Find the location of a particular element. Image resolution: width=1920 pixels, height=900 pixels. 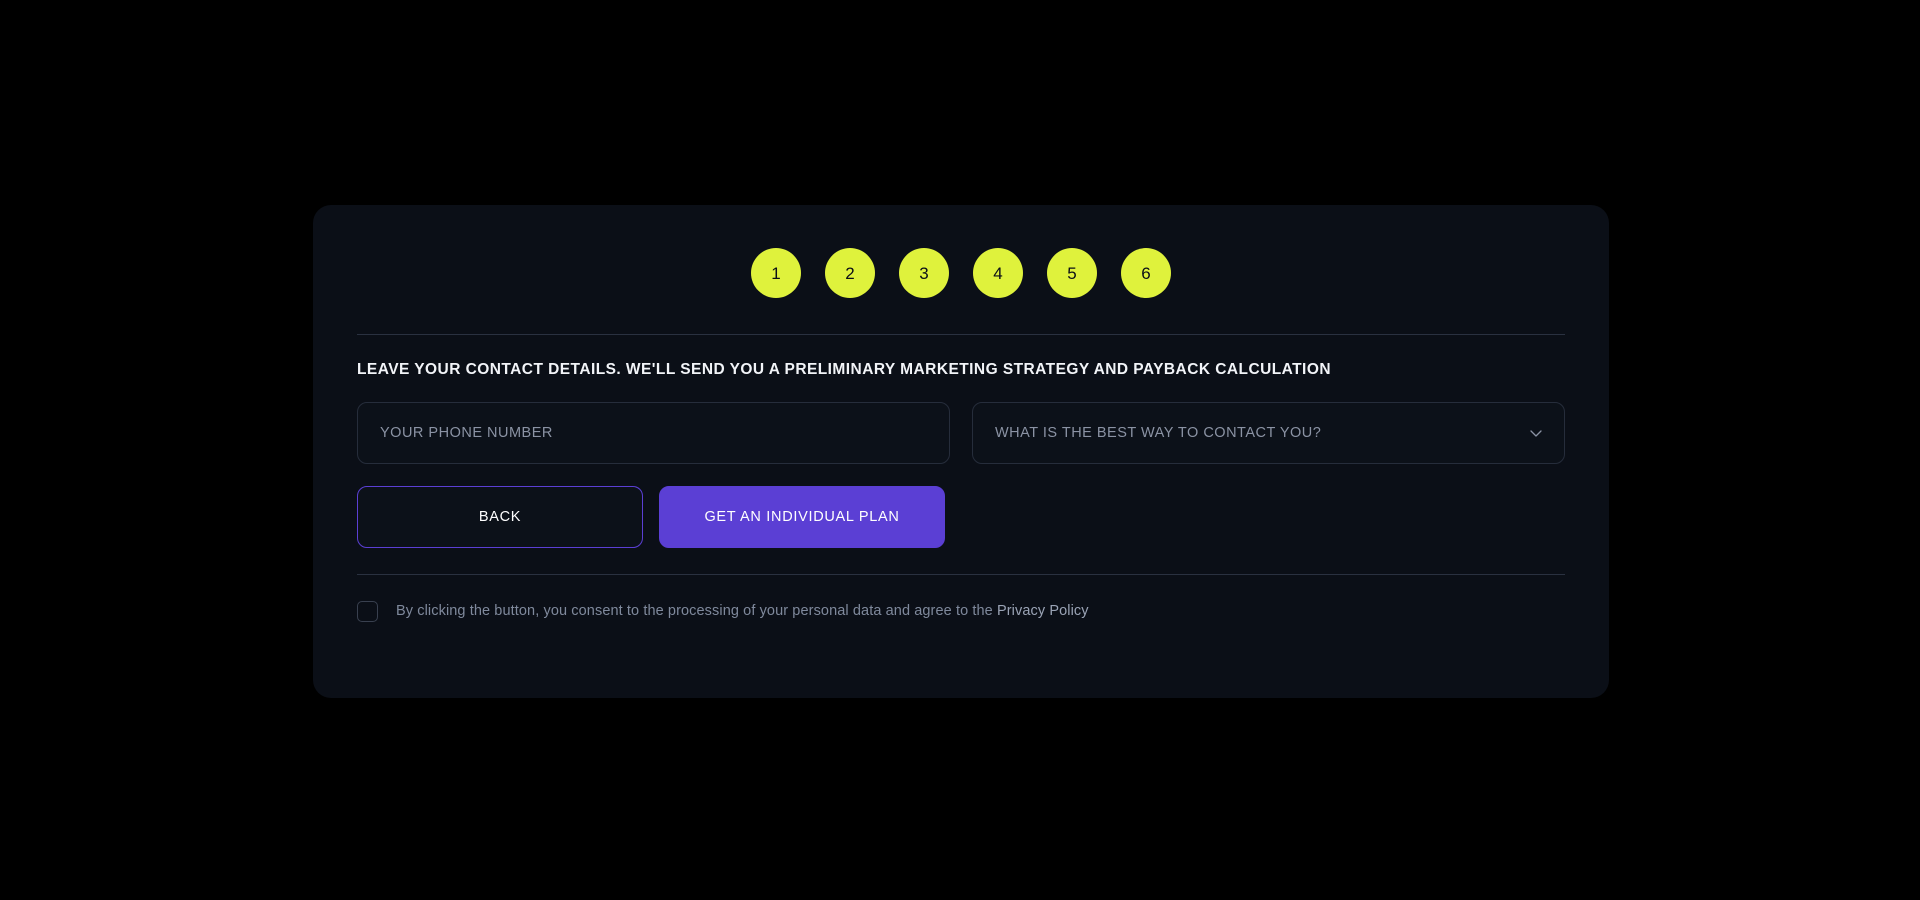

step-indicator-5-label: 5 is located at coordinates (1072, 273).